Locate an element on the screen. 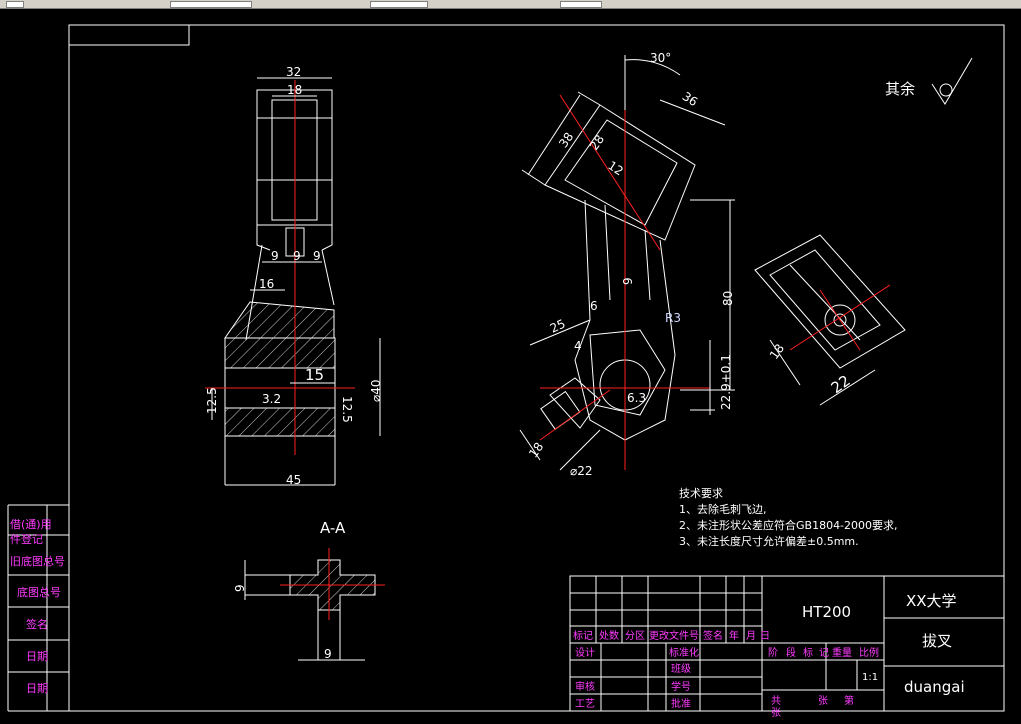 The image size is (1021, 724). dim-18: 18 is located at coordinates (294, 90).